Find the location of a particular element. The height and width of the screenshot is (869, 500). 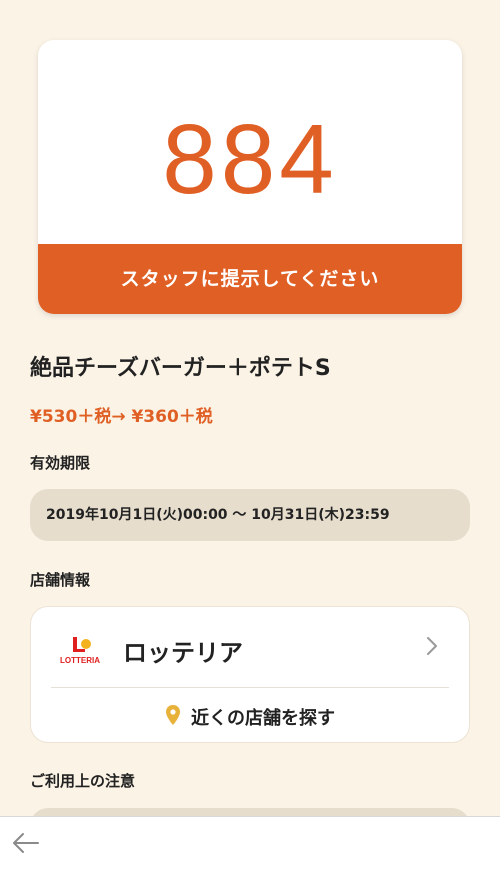

svg-text: LOTTERIA is located at coordinates (80, 660).